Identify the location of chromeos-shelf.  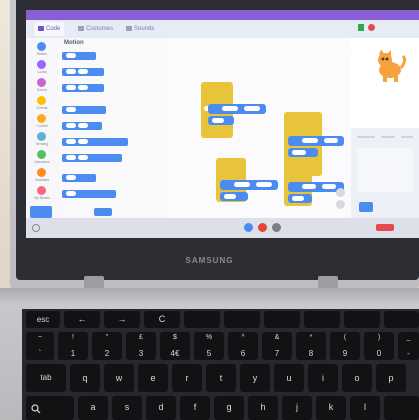
(222, 228).